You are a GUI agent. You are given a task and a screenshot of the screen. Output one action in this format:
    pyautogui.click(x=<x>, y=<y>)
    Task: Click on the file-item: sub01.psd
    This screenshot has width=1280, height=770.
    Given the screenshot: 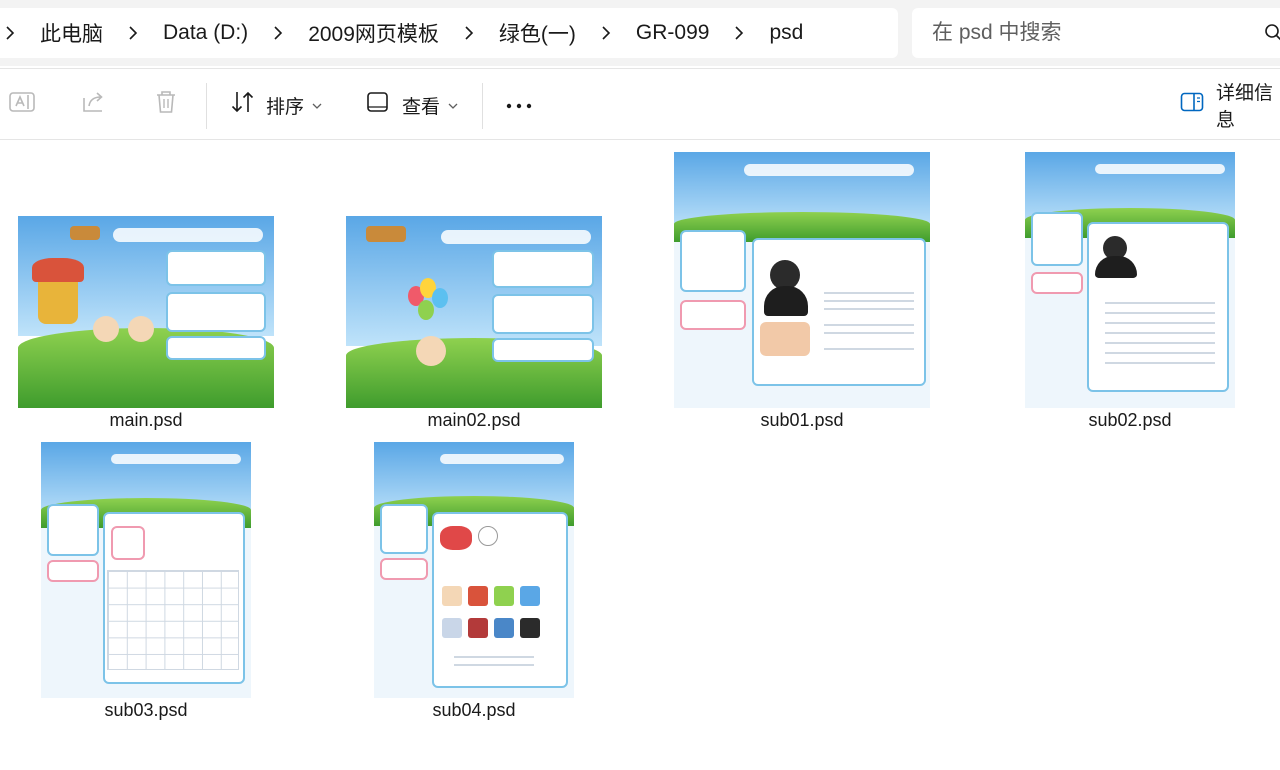 What is the action you would take?
    pyautogui.click(x=802, y=291)
    